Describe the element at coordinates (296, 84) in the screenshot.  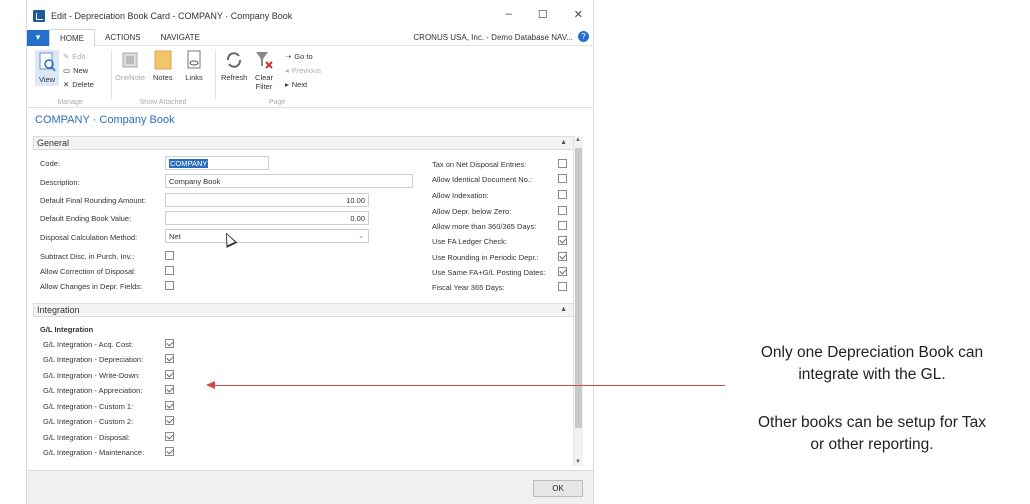
I see `next-button: ▸ Next` at that location.